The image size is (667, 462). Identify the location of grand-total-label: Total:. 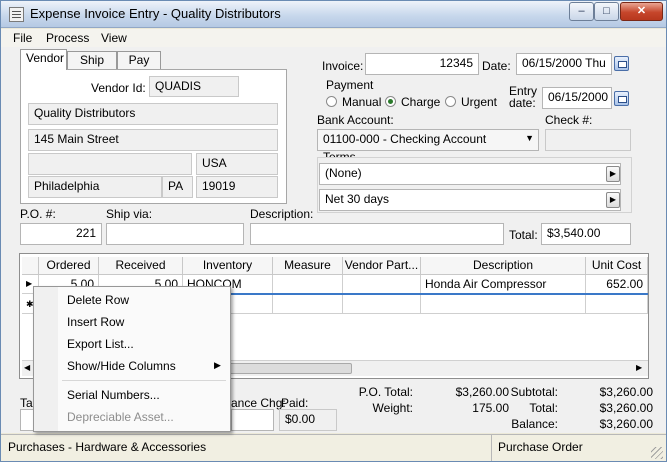
(543, 408).